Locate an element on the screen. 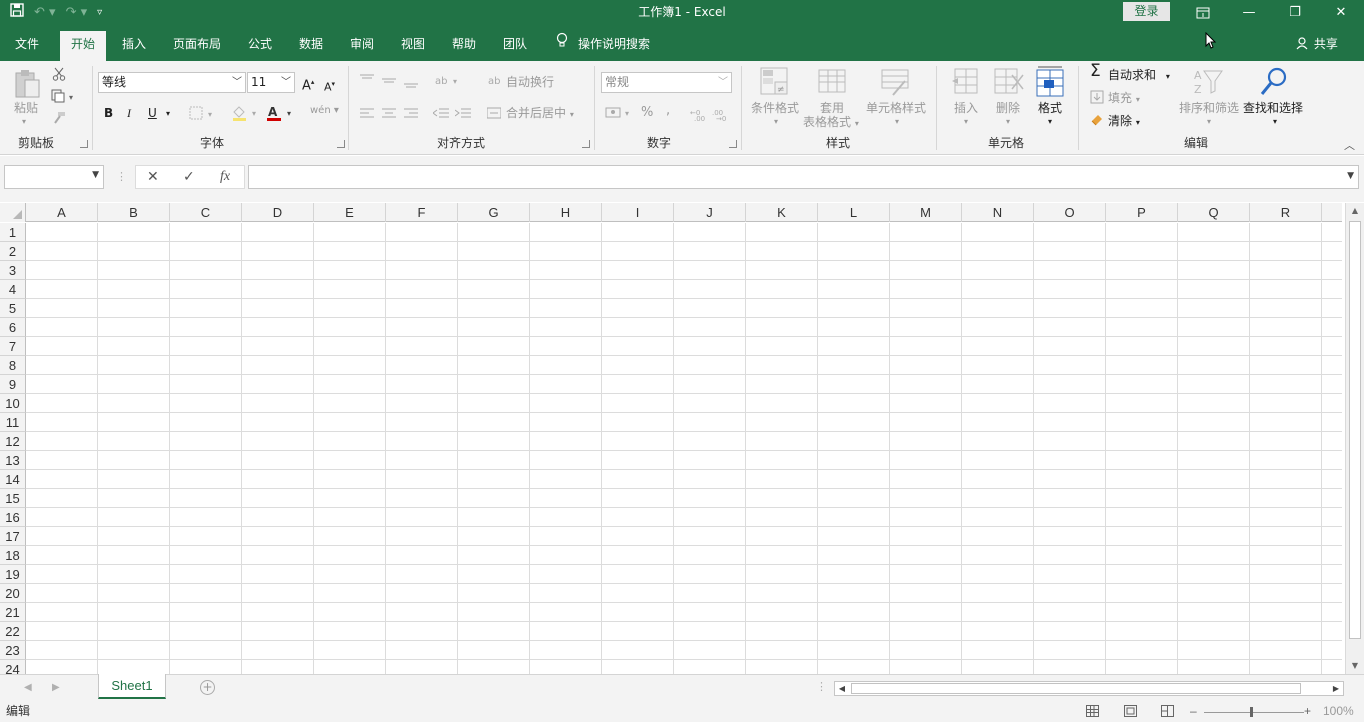  normal-view-icon is located at coordinates (1092, 711).